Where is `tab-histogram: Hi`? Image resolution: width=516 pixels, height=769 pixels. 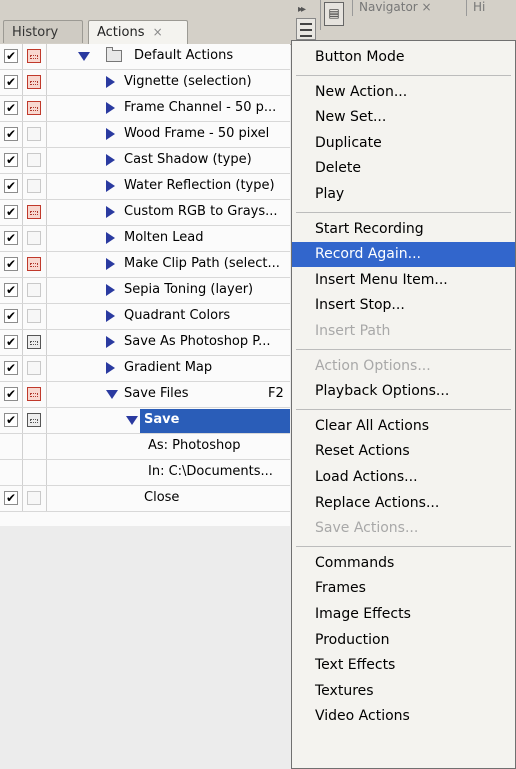 tab-histogram: Hi is located at coordinates (491, 8).